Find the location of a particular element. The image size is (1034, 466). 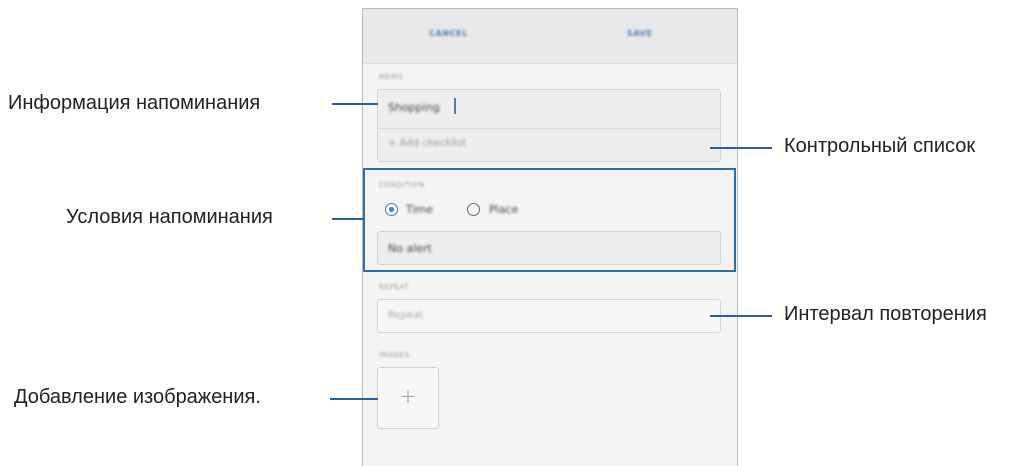

text-cursor is located at coordinates (455, 106).